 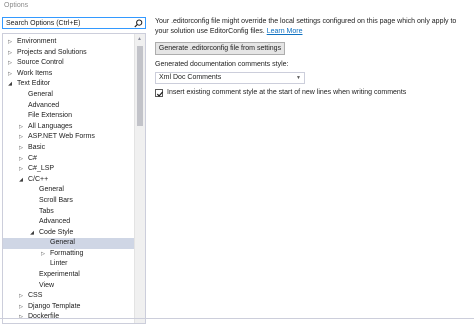 What do you see at coordinates (35, 73) in the screenshot?
I see `tree-item-label: Work Items` at bounding box center [35, 73].